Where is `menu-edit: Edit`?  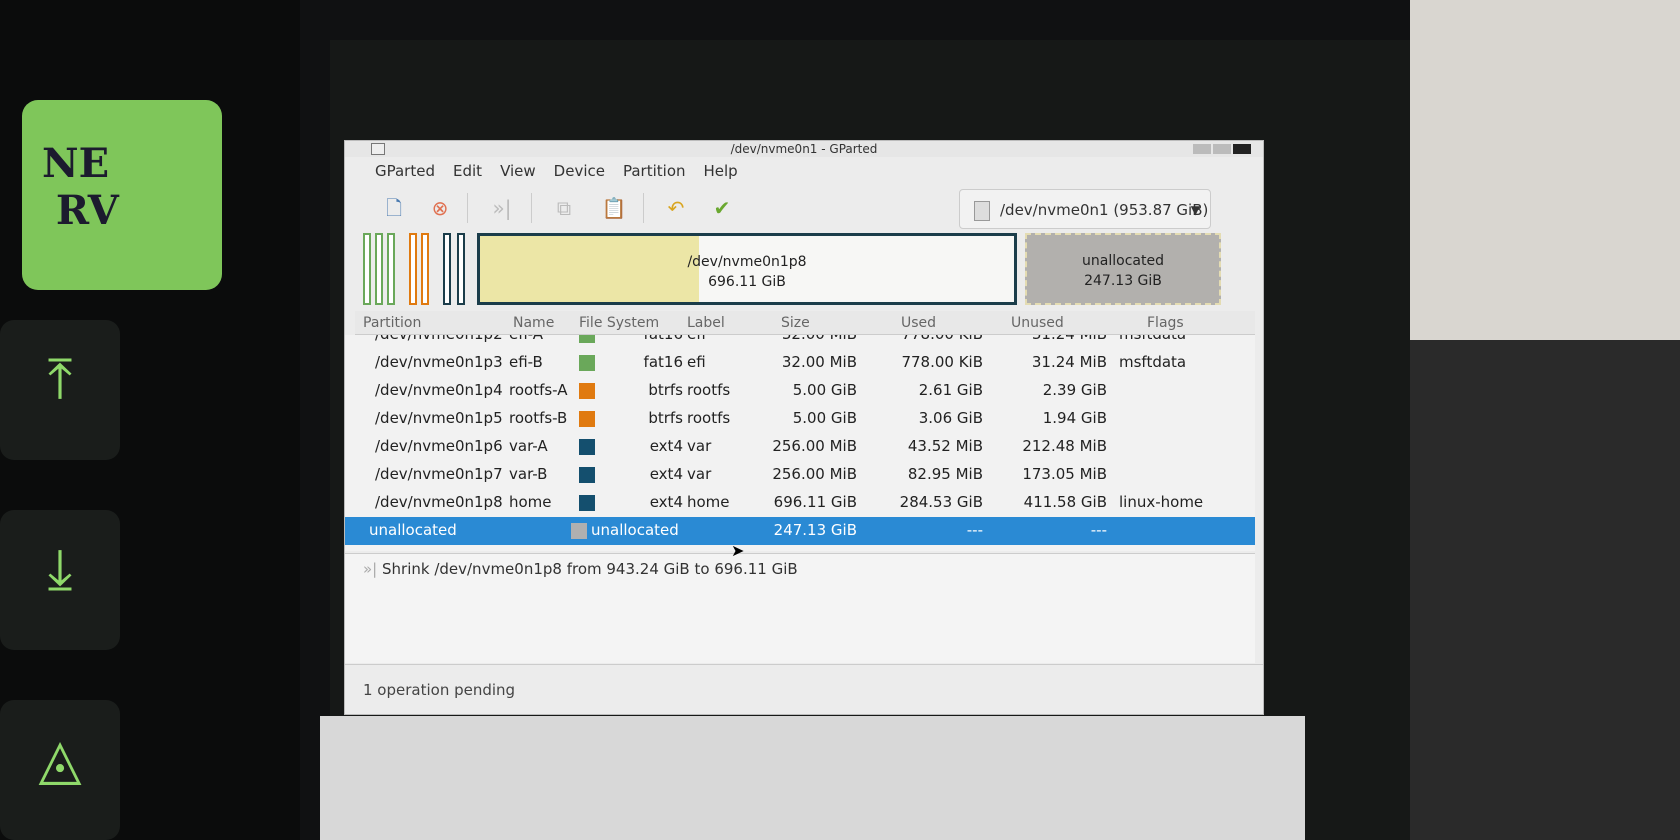 menu-edit: Edit is located at coordinates (467, 171).